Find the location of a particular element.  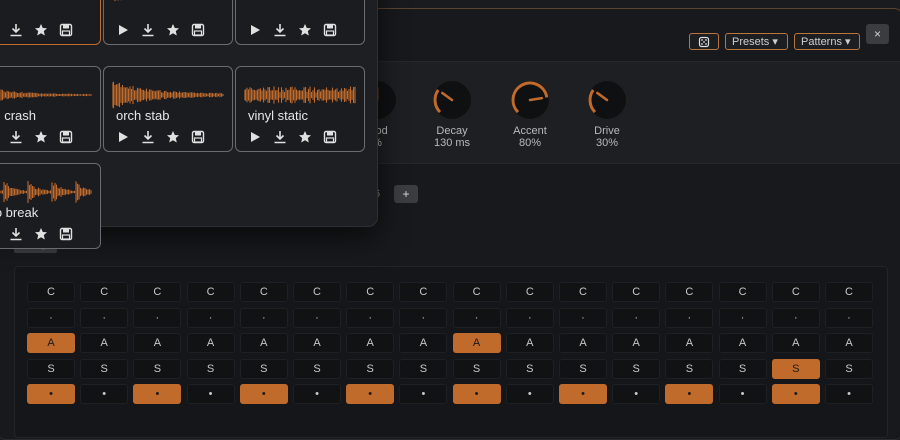

sample-card: vinyl static is located at coordinates (300, 109).